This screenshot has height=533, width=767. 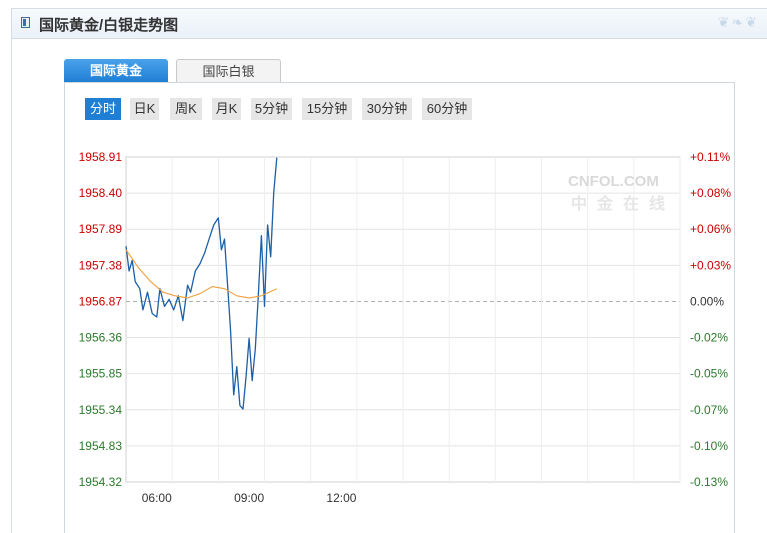 I want to click on y-tick-percent-label: +0.08%, so click(x=710, y=193).